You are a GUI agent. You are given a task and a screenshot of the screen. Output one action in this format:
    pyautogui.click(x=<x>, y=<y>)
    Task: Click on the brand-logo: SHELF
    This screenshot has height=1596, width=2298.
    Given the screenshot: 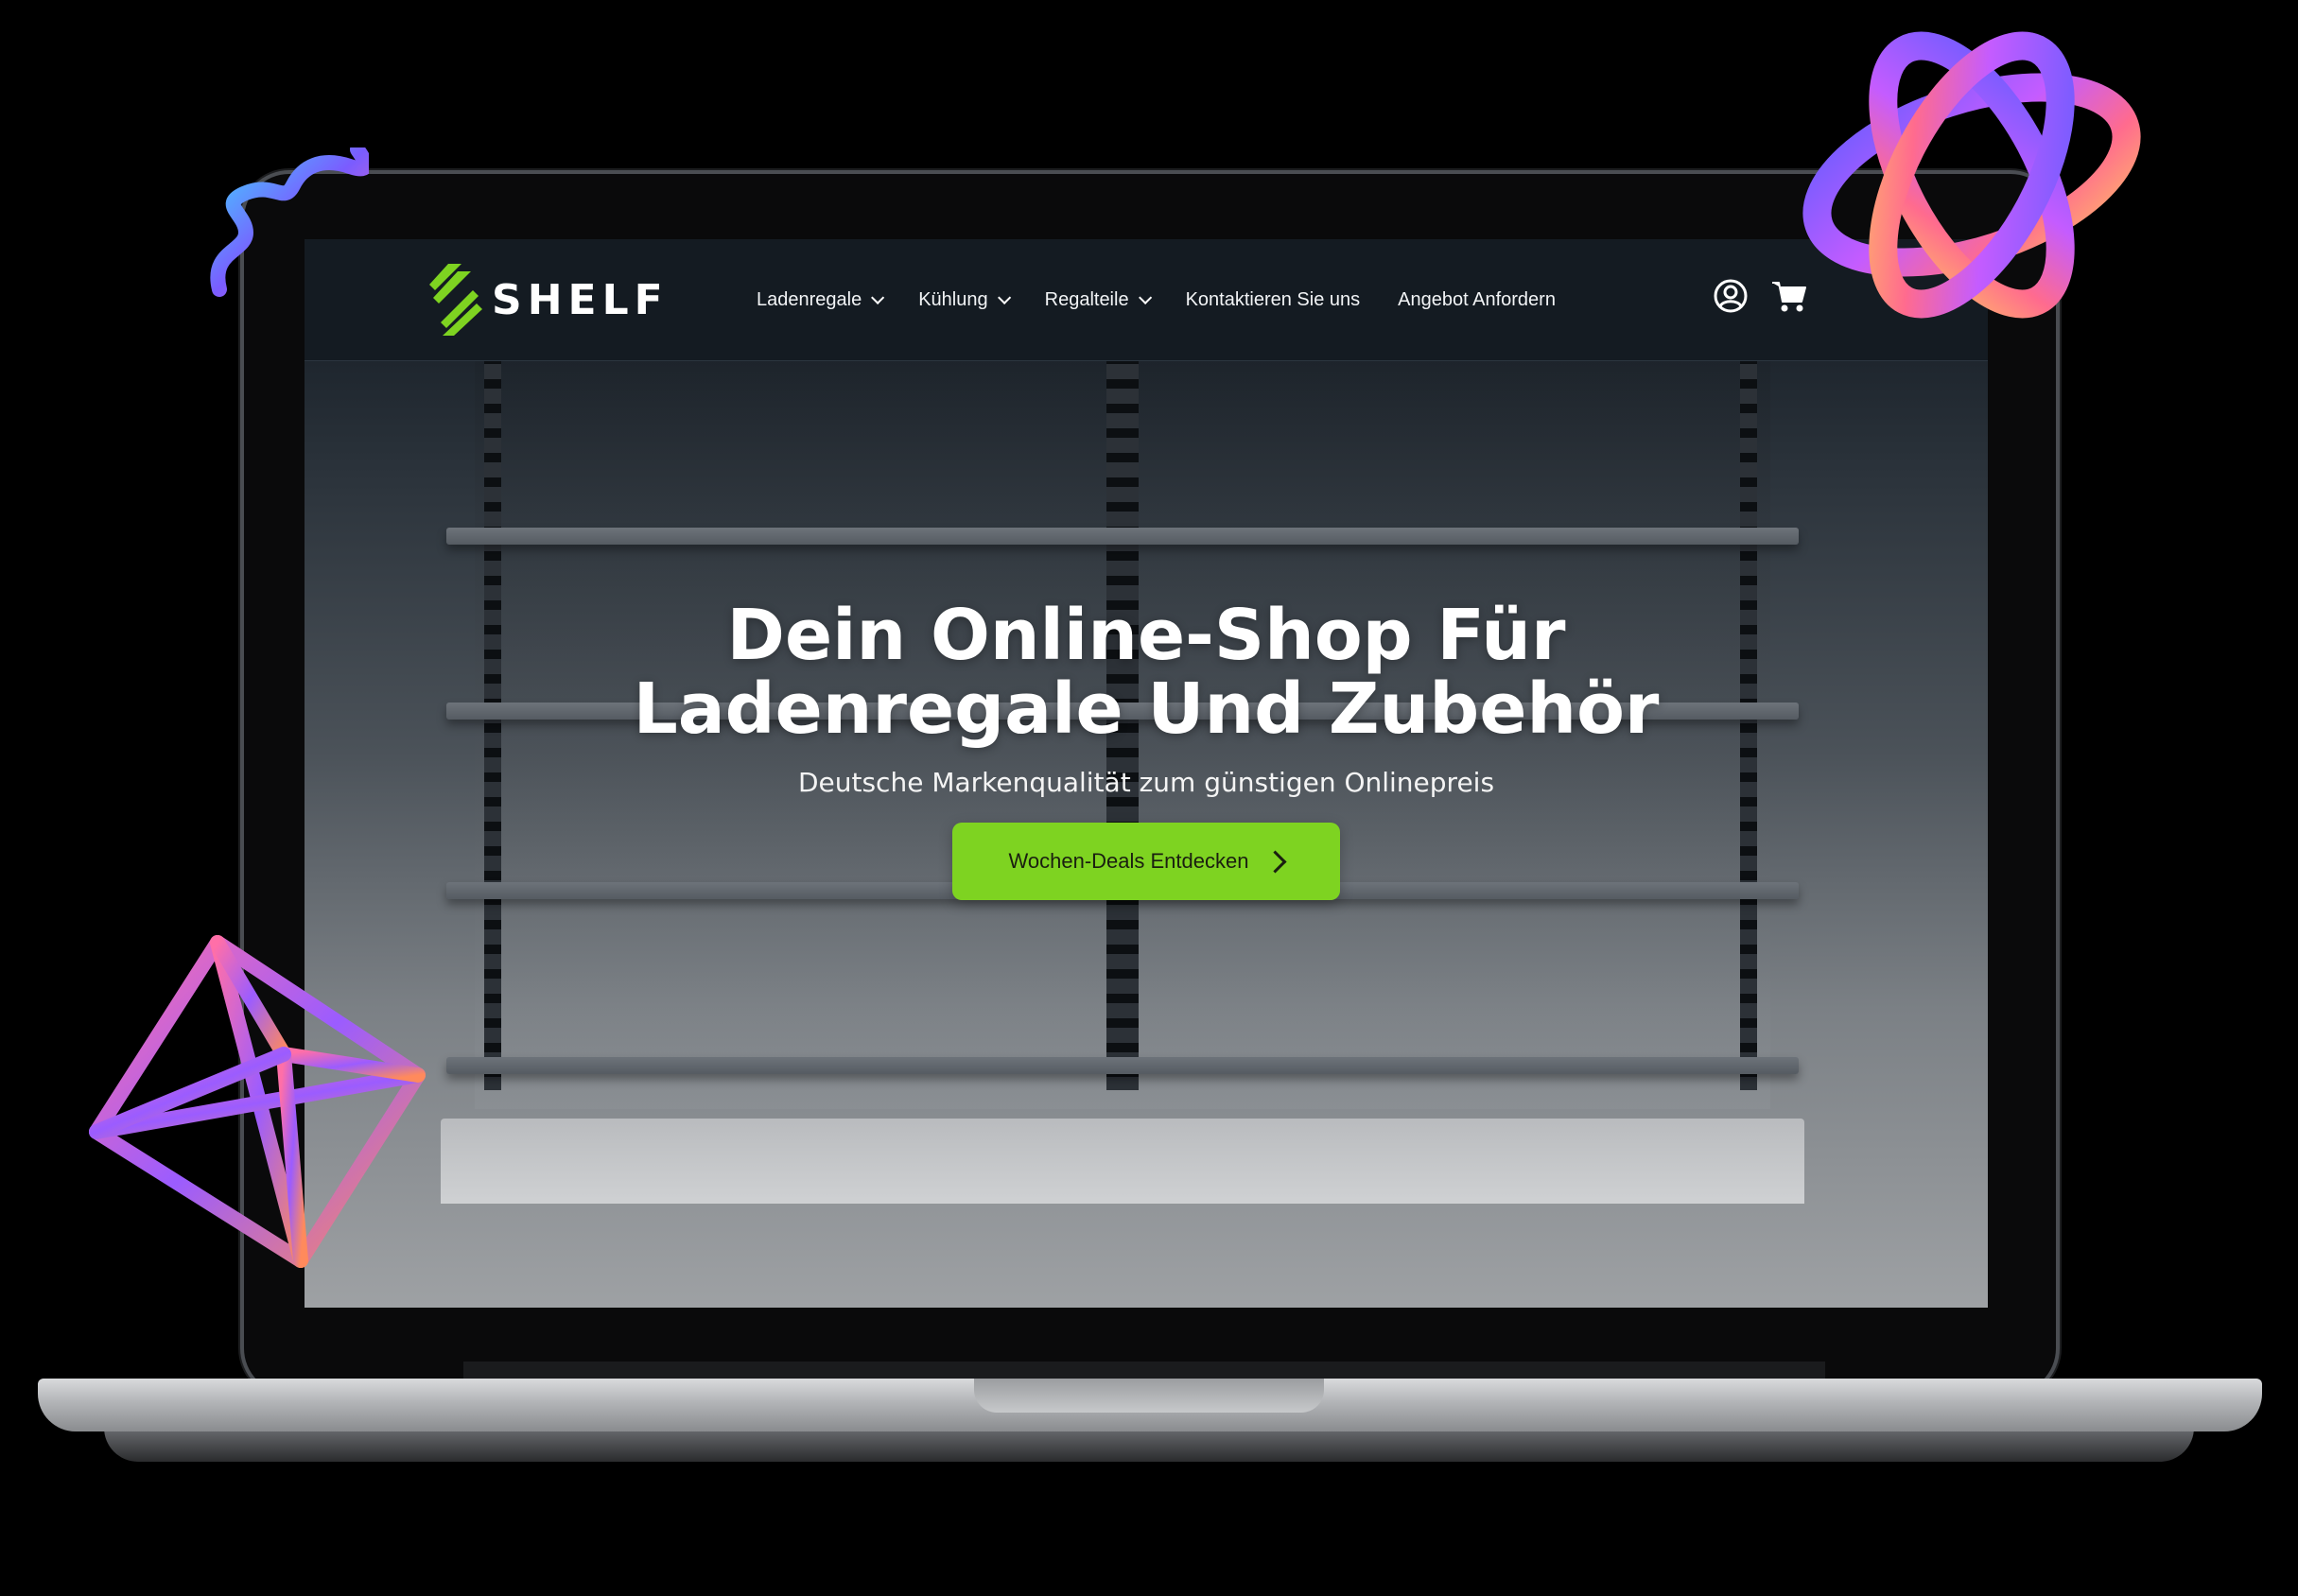 What is the action you would take?
    pyautogui.click(x=549, y=300)
    